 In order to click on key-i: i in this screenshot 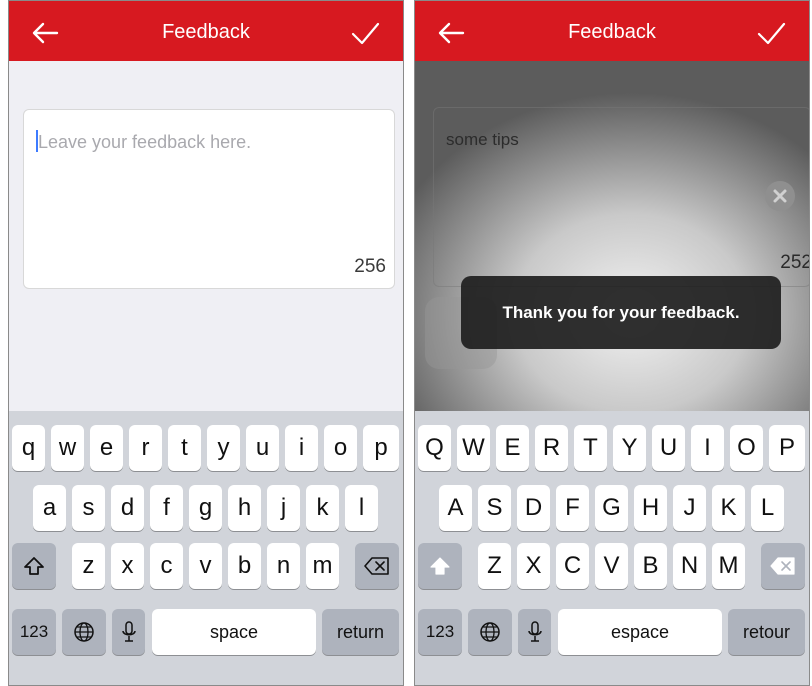, I will do `click(301, 448)`.